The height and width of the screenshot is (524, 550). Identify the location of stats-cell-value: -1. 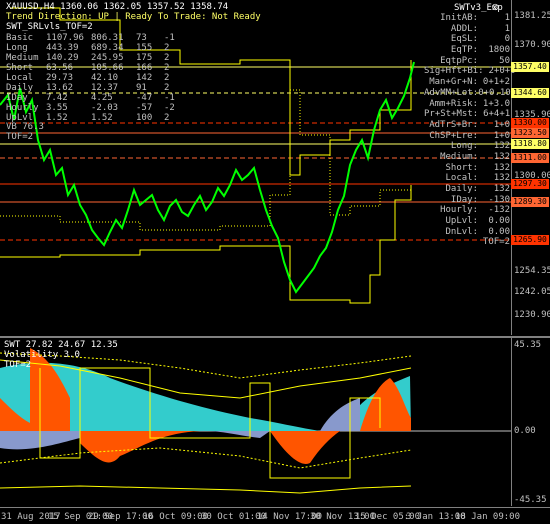
(169, 98).